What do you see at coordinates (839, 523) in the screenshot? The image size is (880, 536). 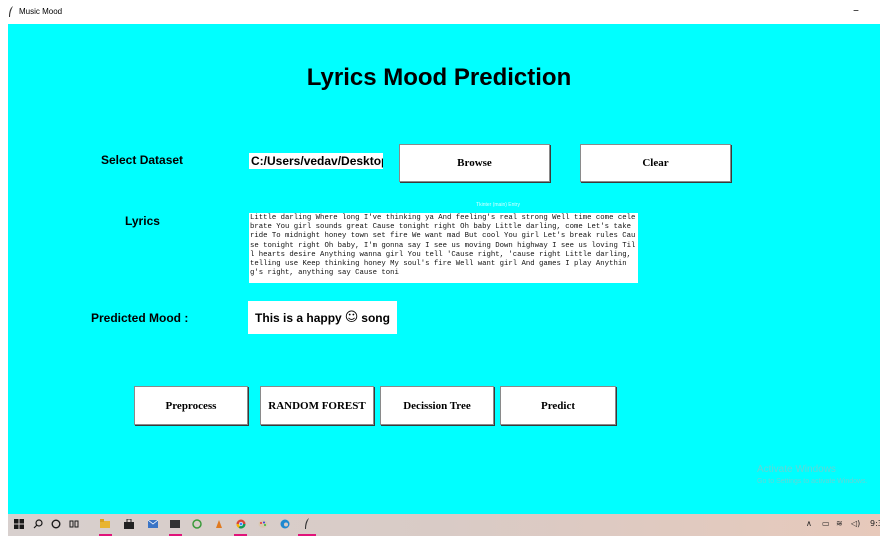 I see `wifi-icon: ≋` at bounding box center [839, 523].